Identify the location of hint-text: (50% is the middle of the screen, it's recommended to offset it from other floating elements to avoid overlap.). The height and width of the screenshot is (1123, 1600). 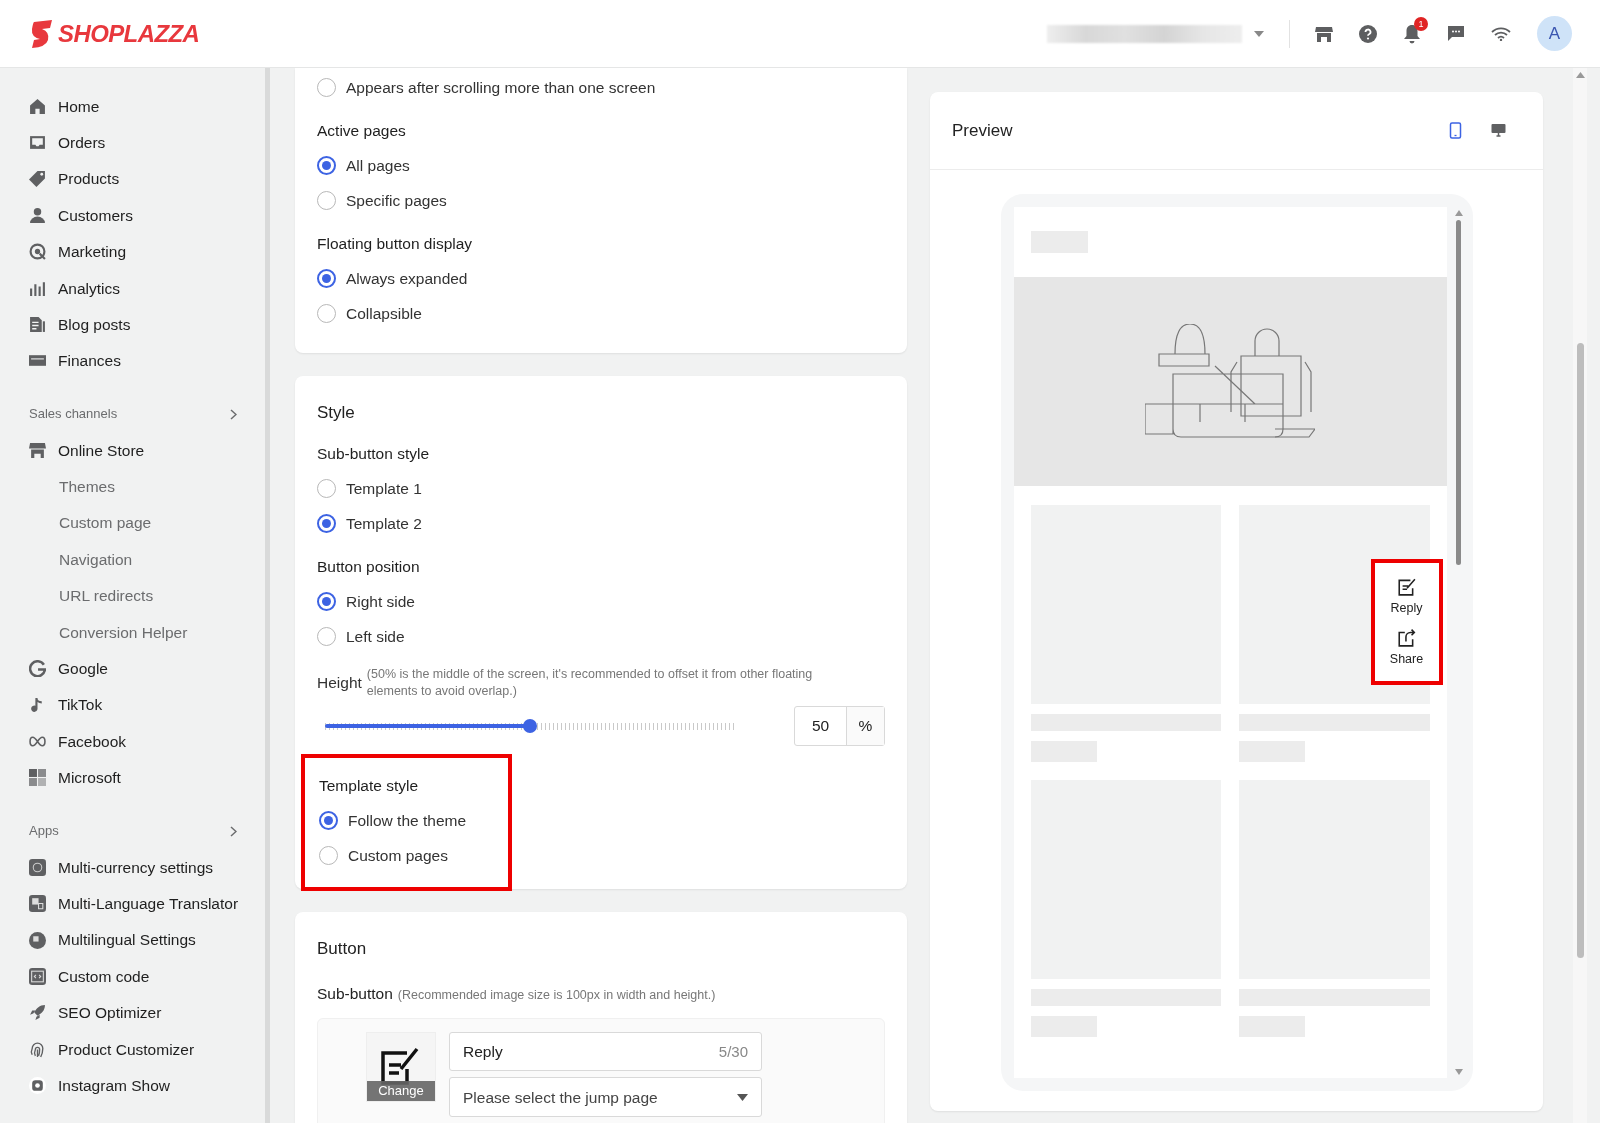
(590, 683).